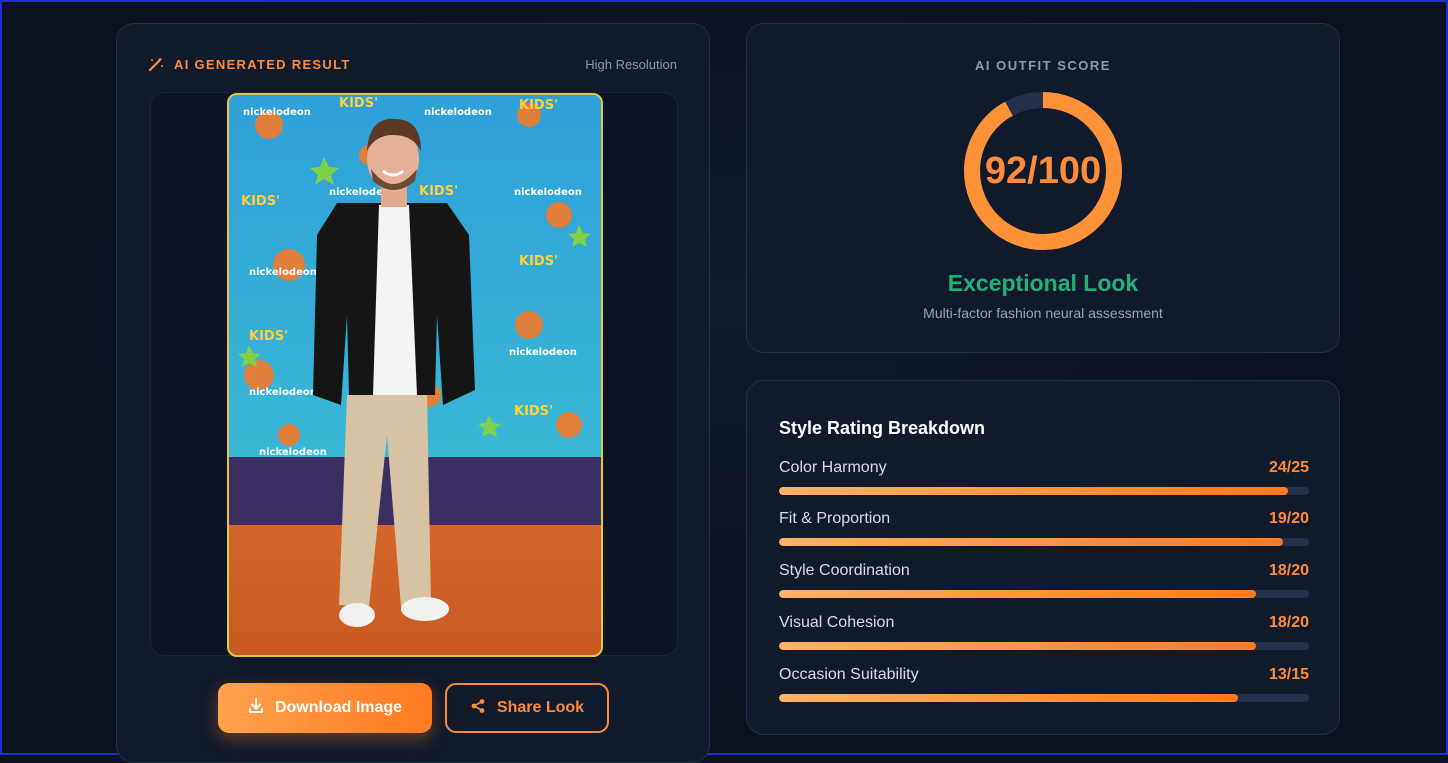 This screenshot has height=763, width=1448. I want to click on breakdown-title: Style Rating Breakdown, so click(882, 428).